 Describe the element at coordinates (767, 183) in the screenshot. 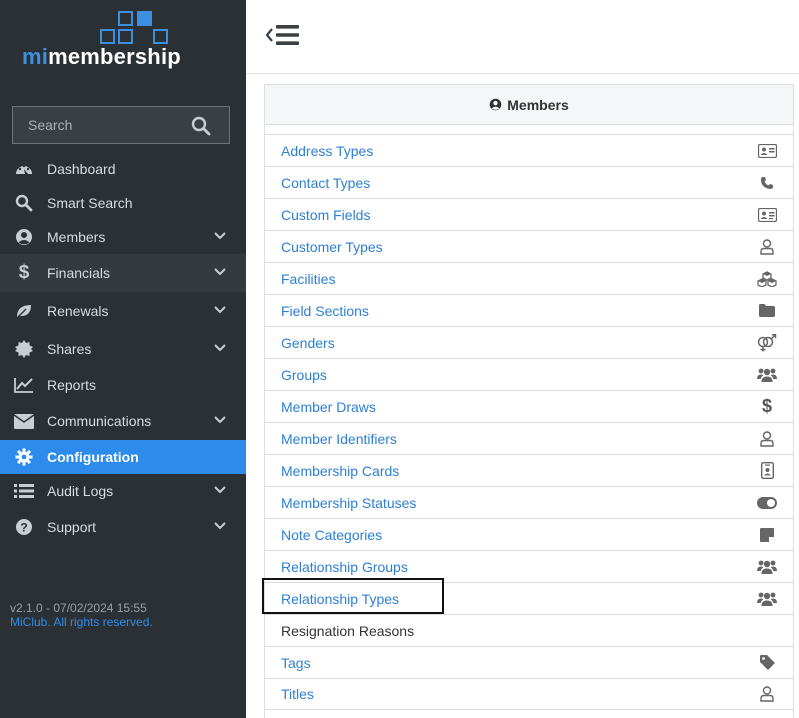

I see `phone-icon` at that location.